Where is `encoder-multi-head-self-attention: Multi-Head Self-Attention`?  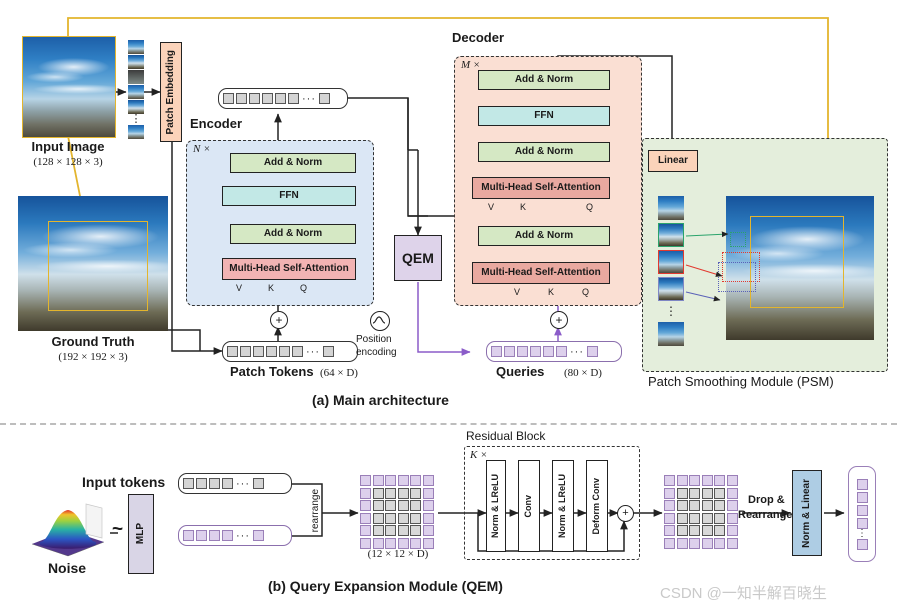
encoder-multi-head-self-attention: Multi-Head Self-Attention is located at coordinates (289, 269).